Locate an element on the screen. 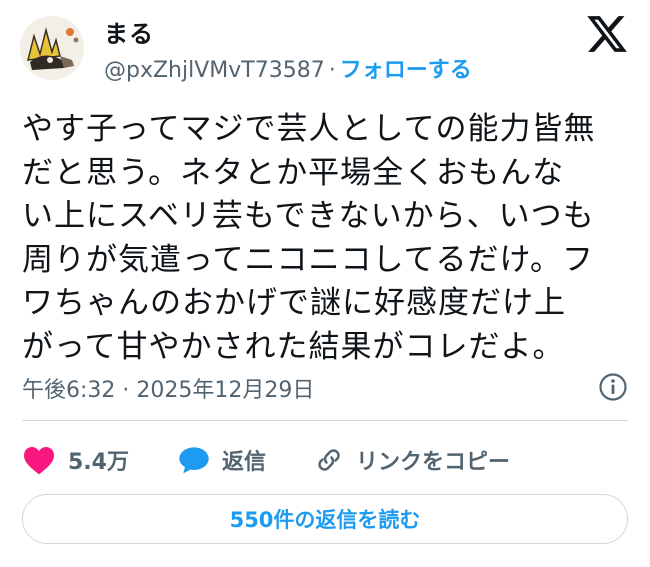 The image size is (650, 567). handle-row: @pxZhjlVMvT73587 · フォローする is located at coordinates (288, 68).